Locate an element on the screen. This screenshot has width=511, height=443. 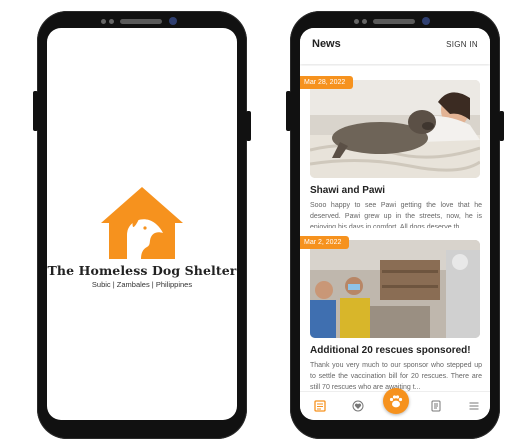
photo-clinic-rescues is located at coordinates (395, 289).